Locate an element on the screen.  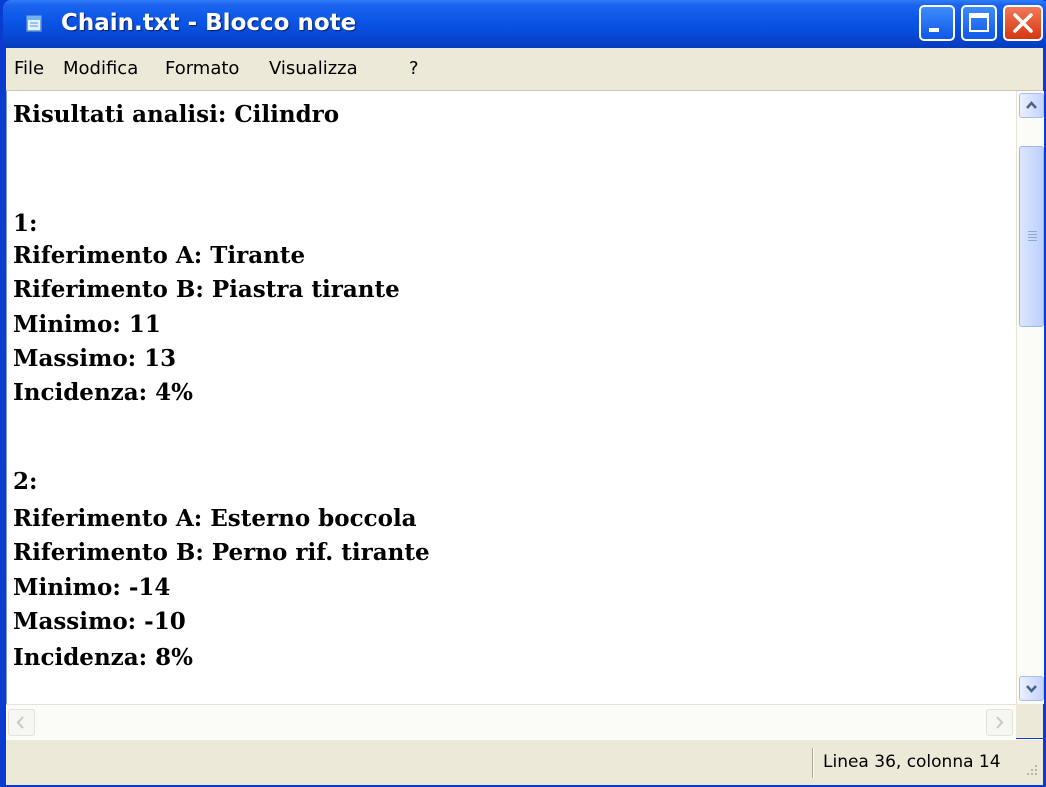
text-line: Incidenza: 4% is located at coordinates (103, 392).